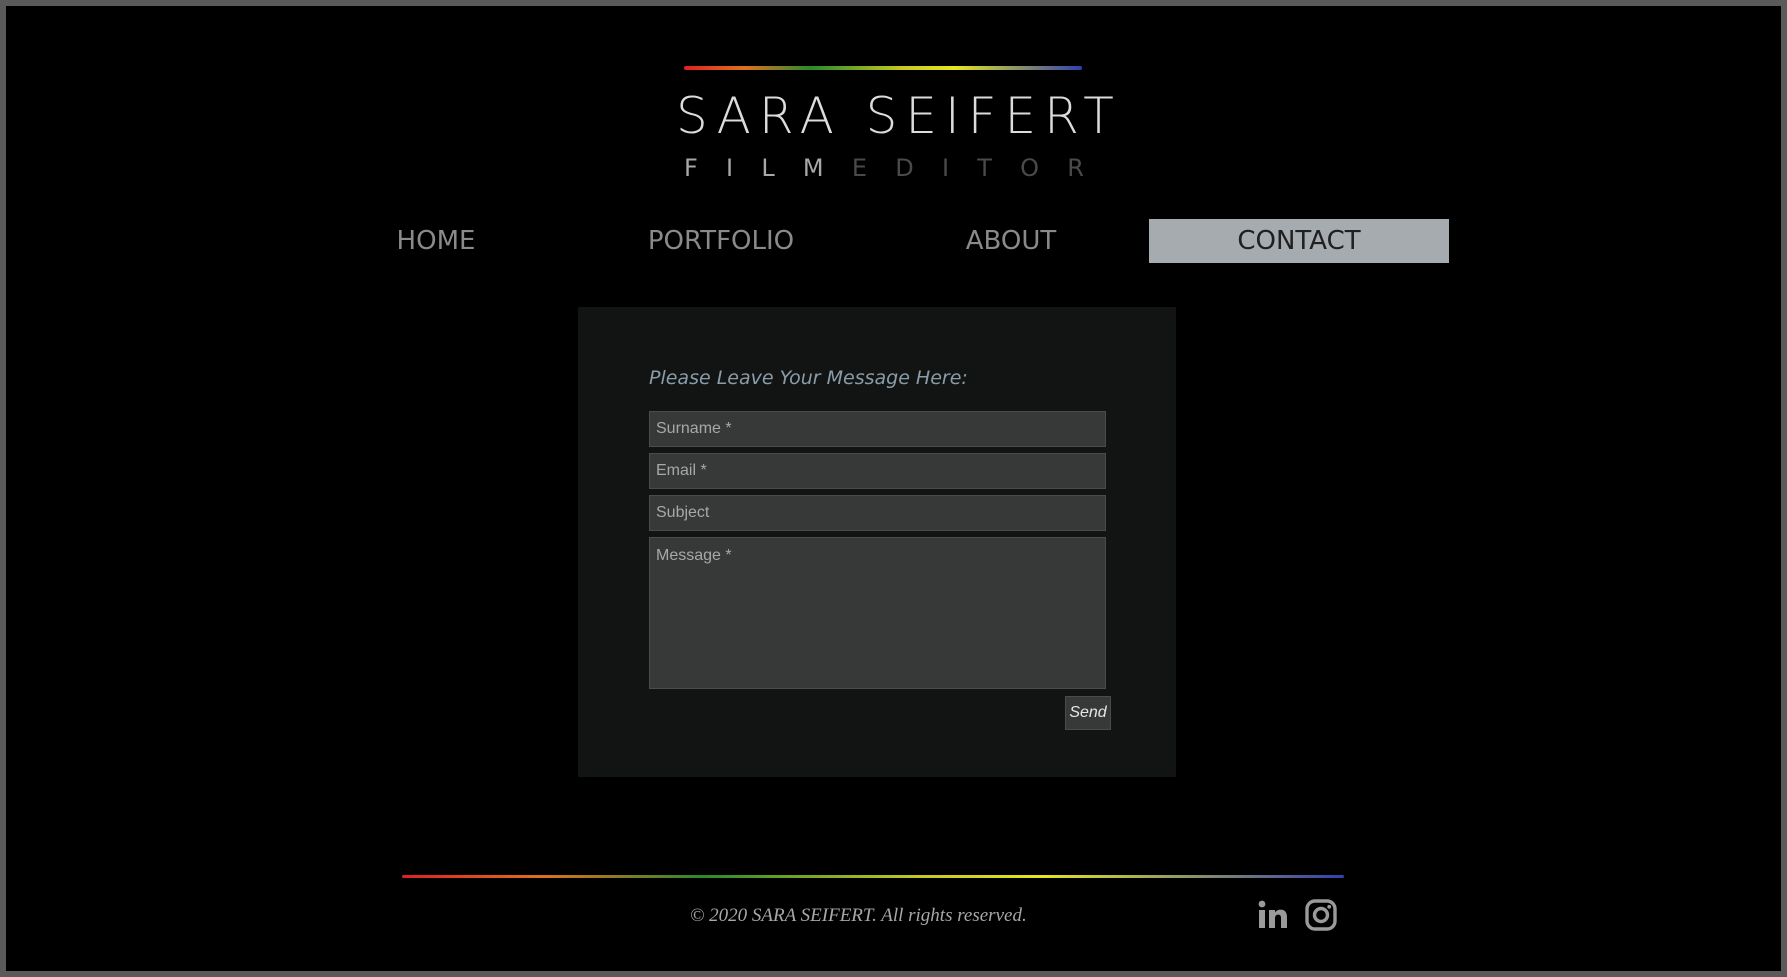 The height and width of the screenshot is (977, 1787). Describe the element at coordinates (1030, 168) in the screenshot. I see `logo-subtitle-letter: O` at that location.